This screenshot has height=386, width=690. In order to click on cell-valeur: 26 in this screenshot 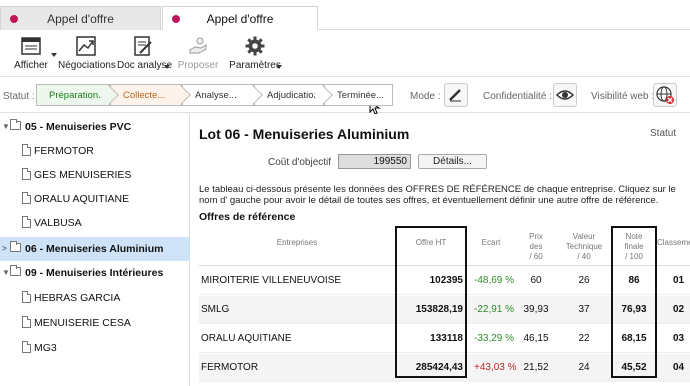, I will do `click(584, 280)`.